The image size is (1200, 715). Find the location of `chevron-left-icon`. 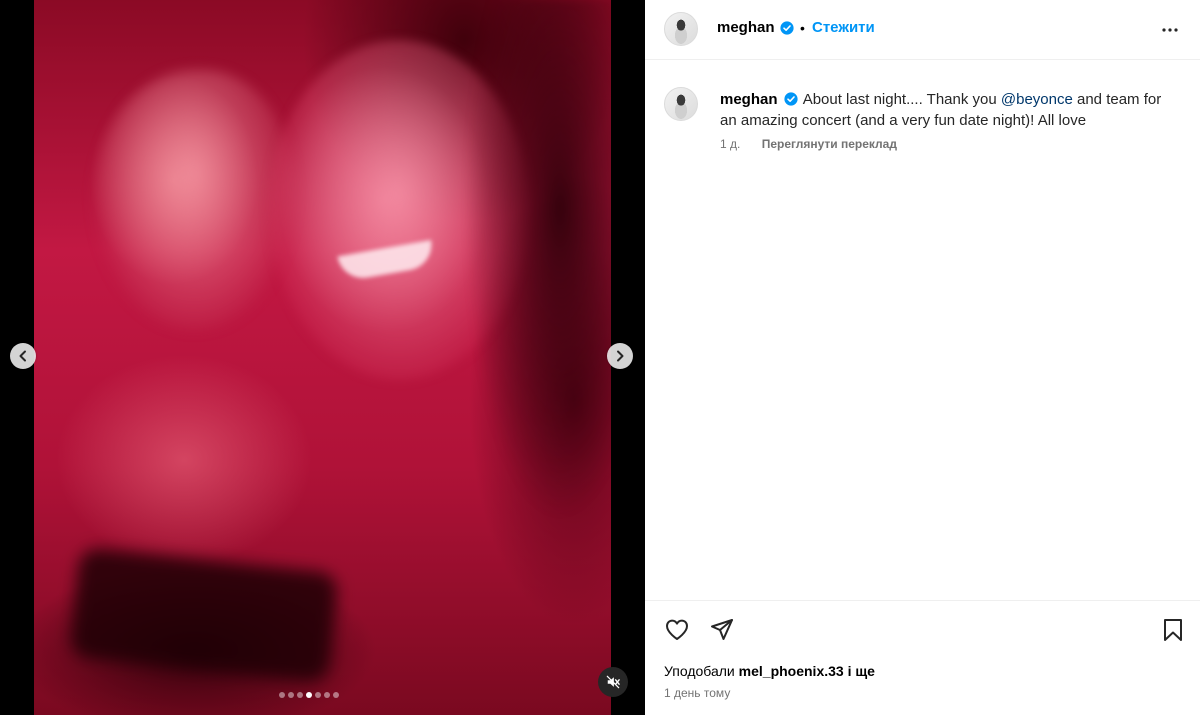

chevron-left-icon is located at coordinates (22, 356).